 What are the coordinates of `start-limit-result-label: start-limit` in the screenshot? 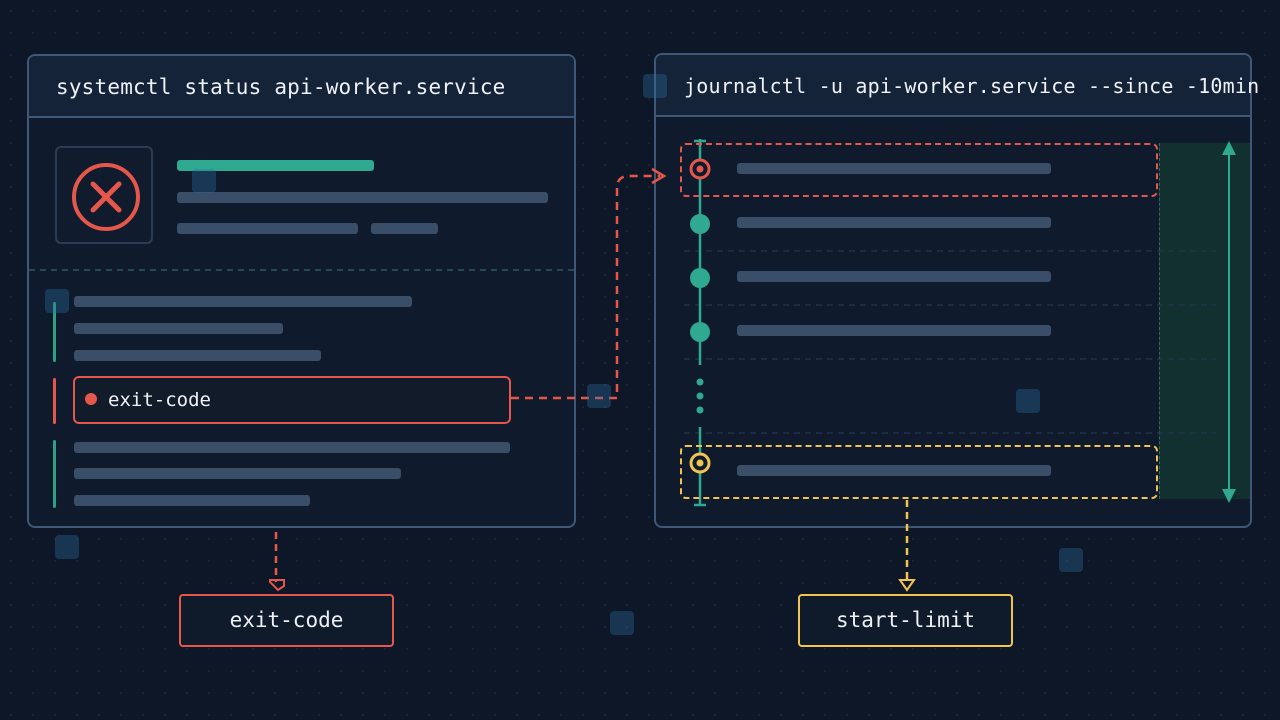 It's located at (905, 620).